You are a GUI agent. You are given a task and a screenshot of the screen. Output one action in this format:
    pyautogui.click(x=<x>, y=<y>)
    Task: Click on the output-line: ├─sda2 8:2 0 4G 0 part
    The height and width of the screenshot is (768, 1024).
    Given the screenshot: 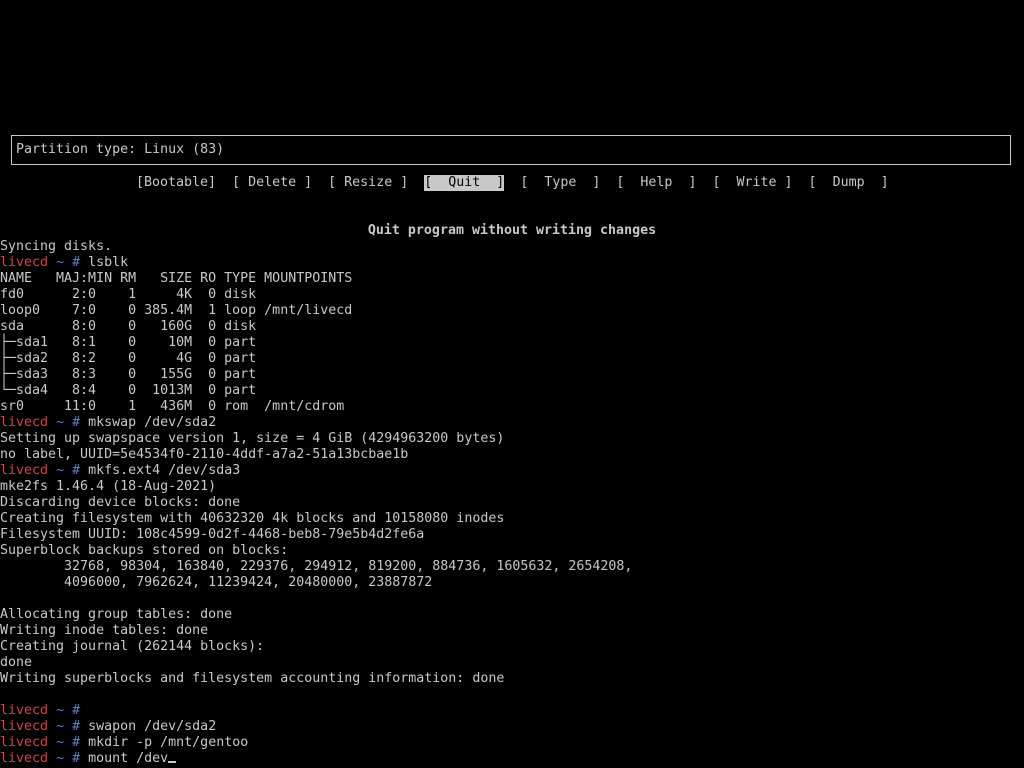 What is the action you would take?
    pyautogui.click(x=512, y=359)
    